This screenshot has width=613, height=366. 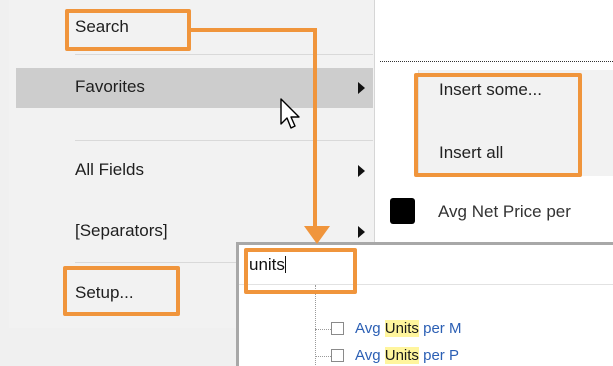 What do you see at coordinates (121, 230) in the screenshot?
I see `menu-item-label: [Separators]` at bounding box center [121, 230].